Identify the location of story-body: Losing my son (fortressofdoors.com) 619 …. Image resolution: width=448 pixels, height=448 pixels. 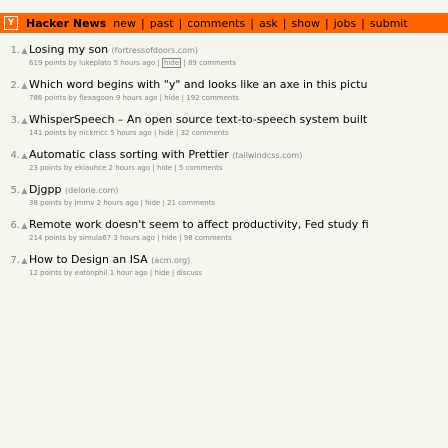
(238, 60).